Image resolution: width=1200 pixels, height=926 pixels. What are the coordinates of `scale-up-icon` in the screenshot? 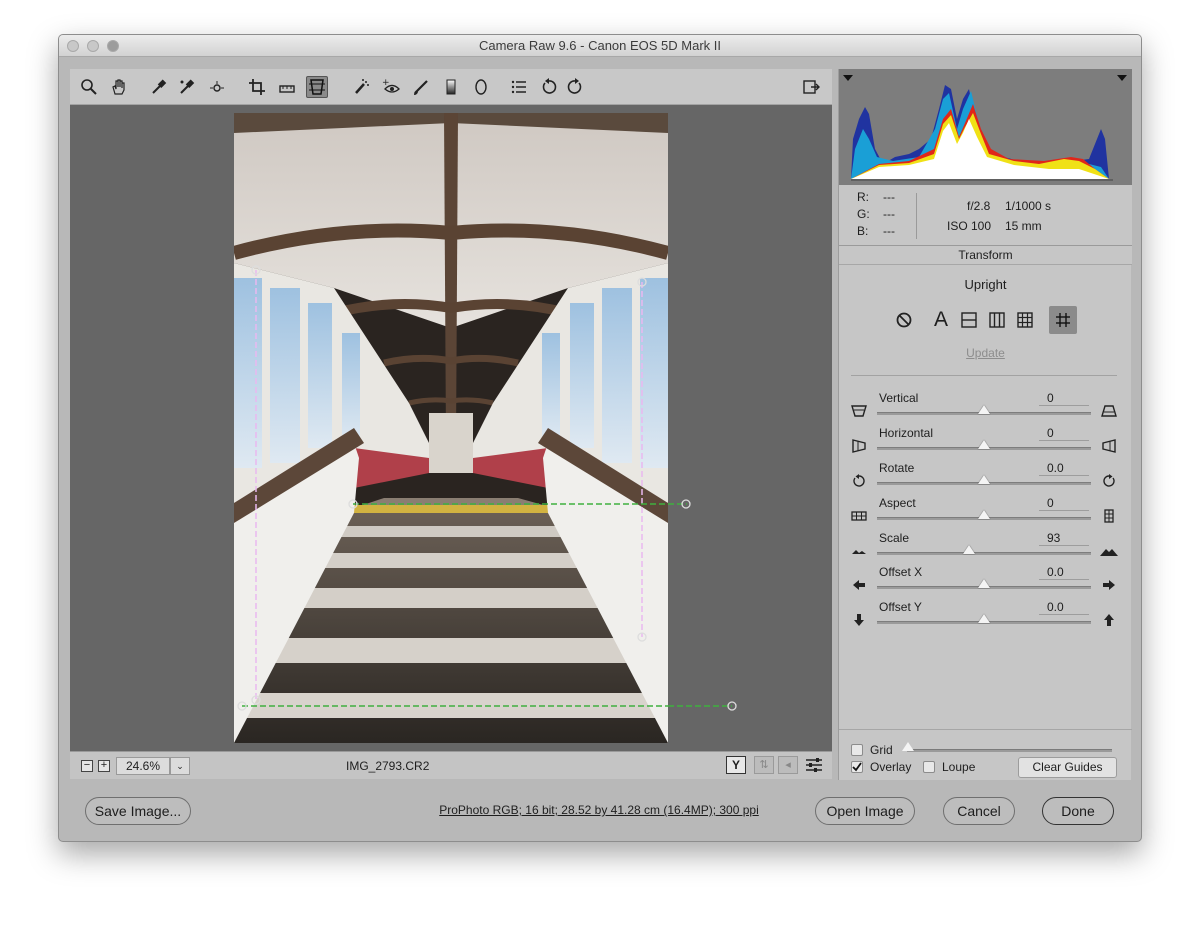 It's located at (1109, 551).